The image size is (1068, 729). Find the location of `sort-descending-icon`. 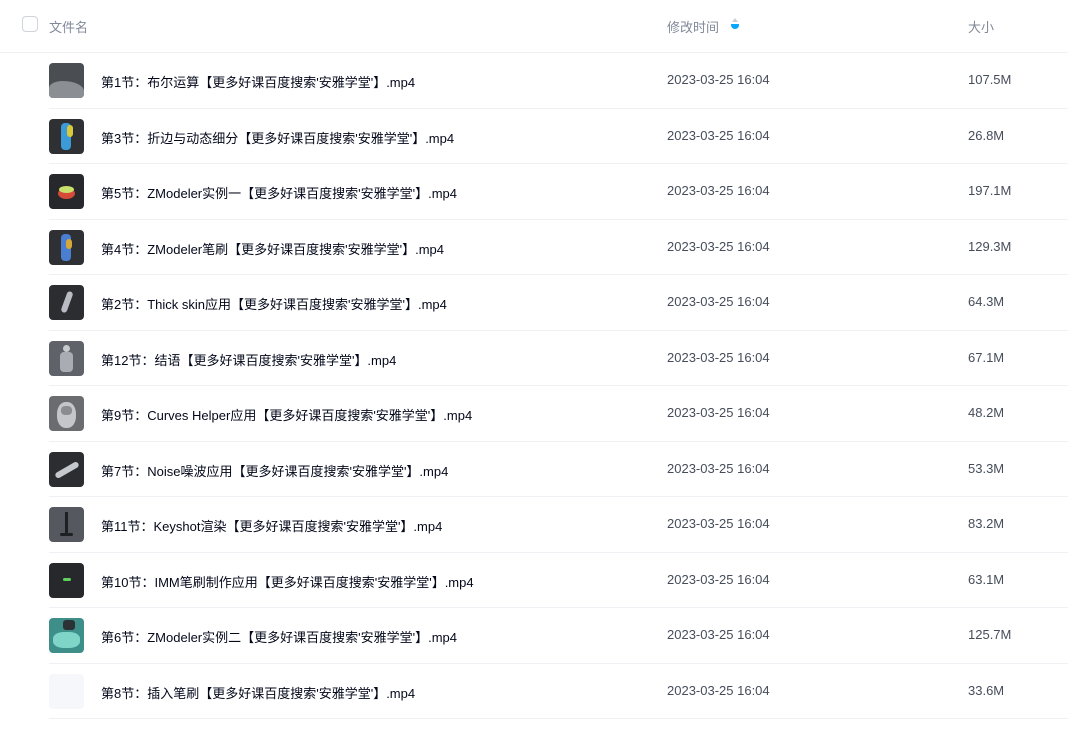

sort-descending-icon is located at coordinates (735, 25).